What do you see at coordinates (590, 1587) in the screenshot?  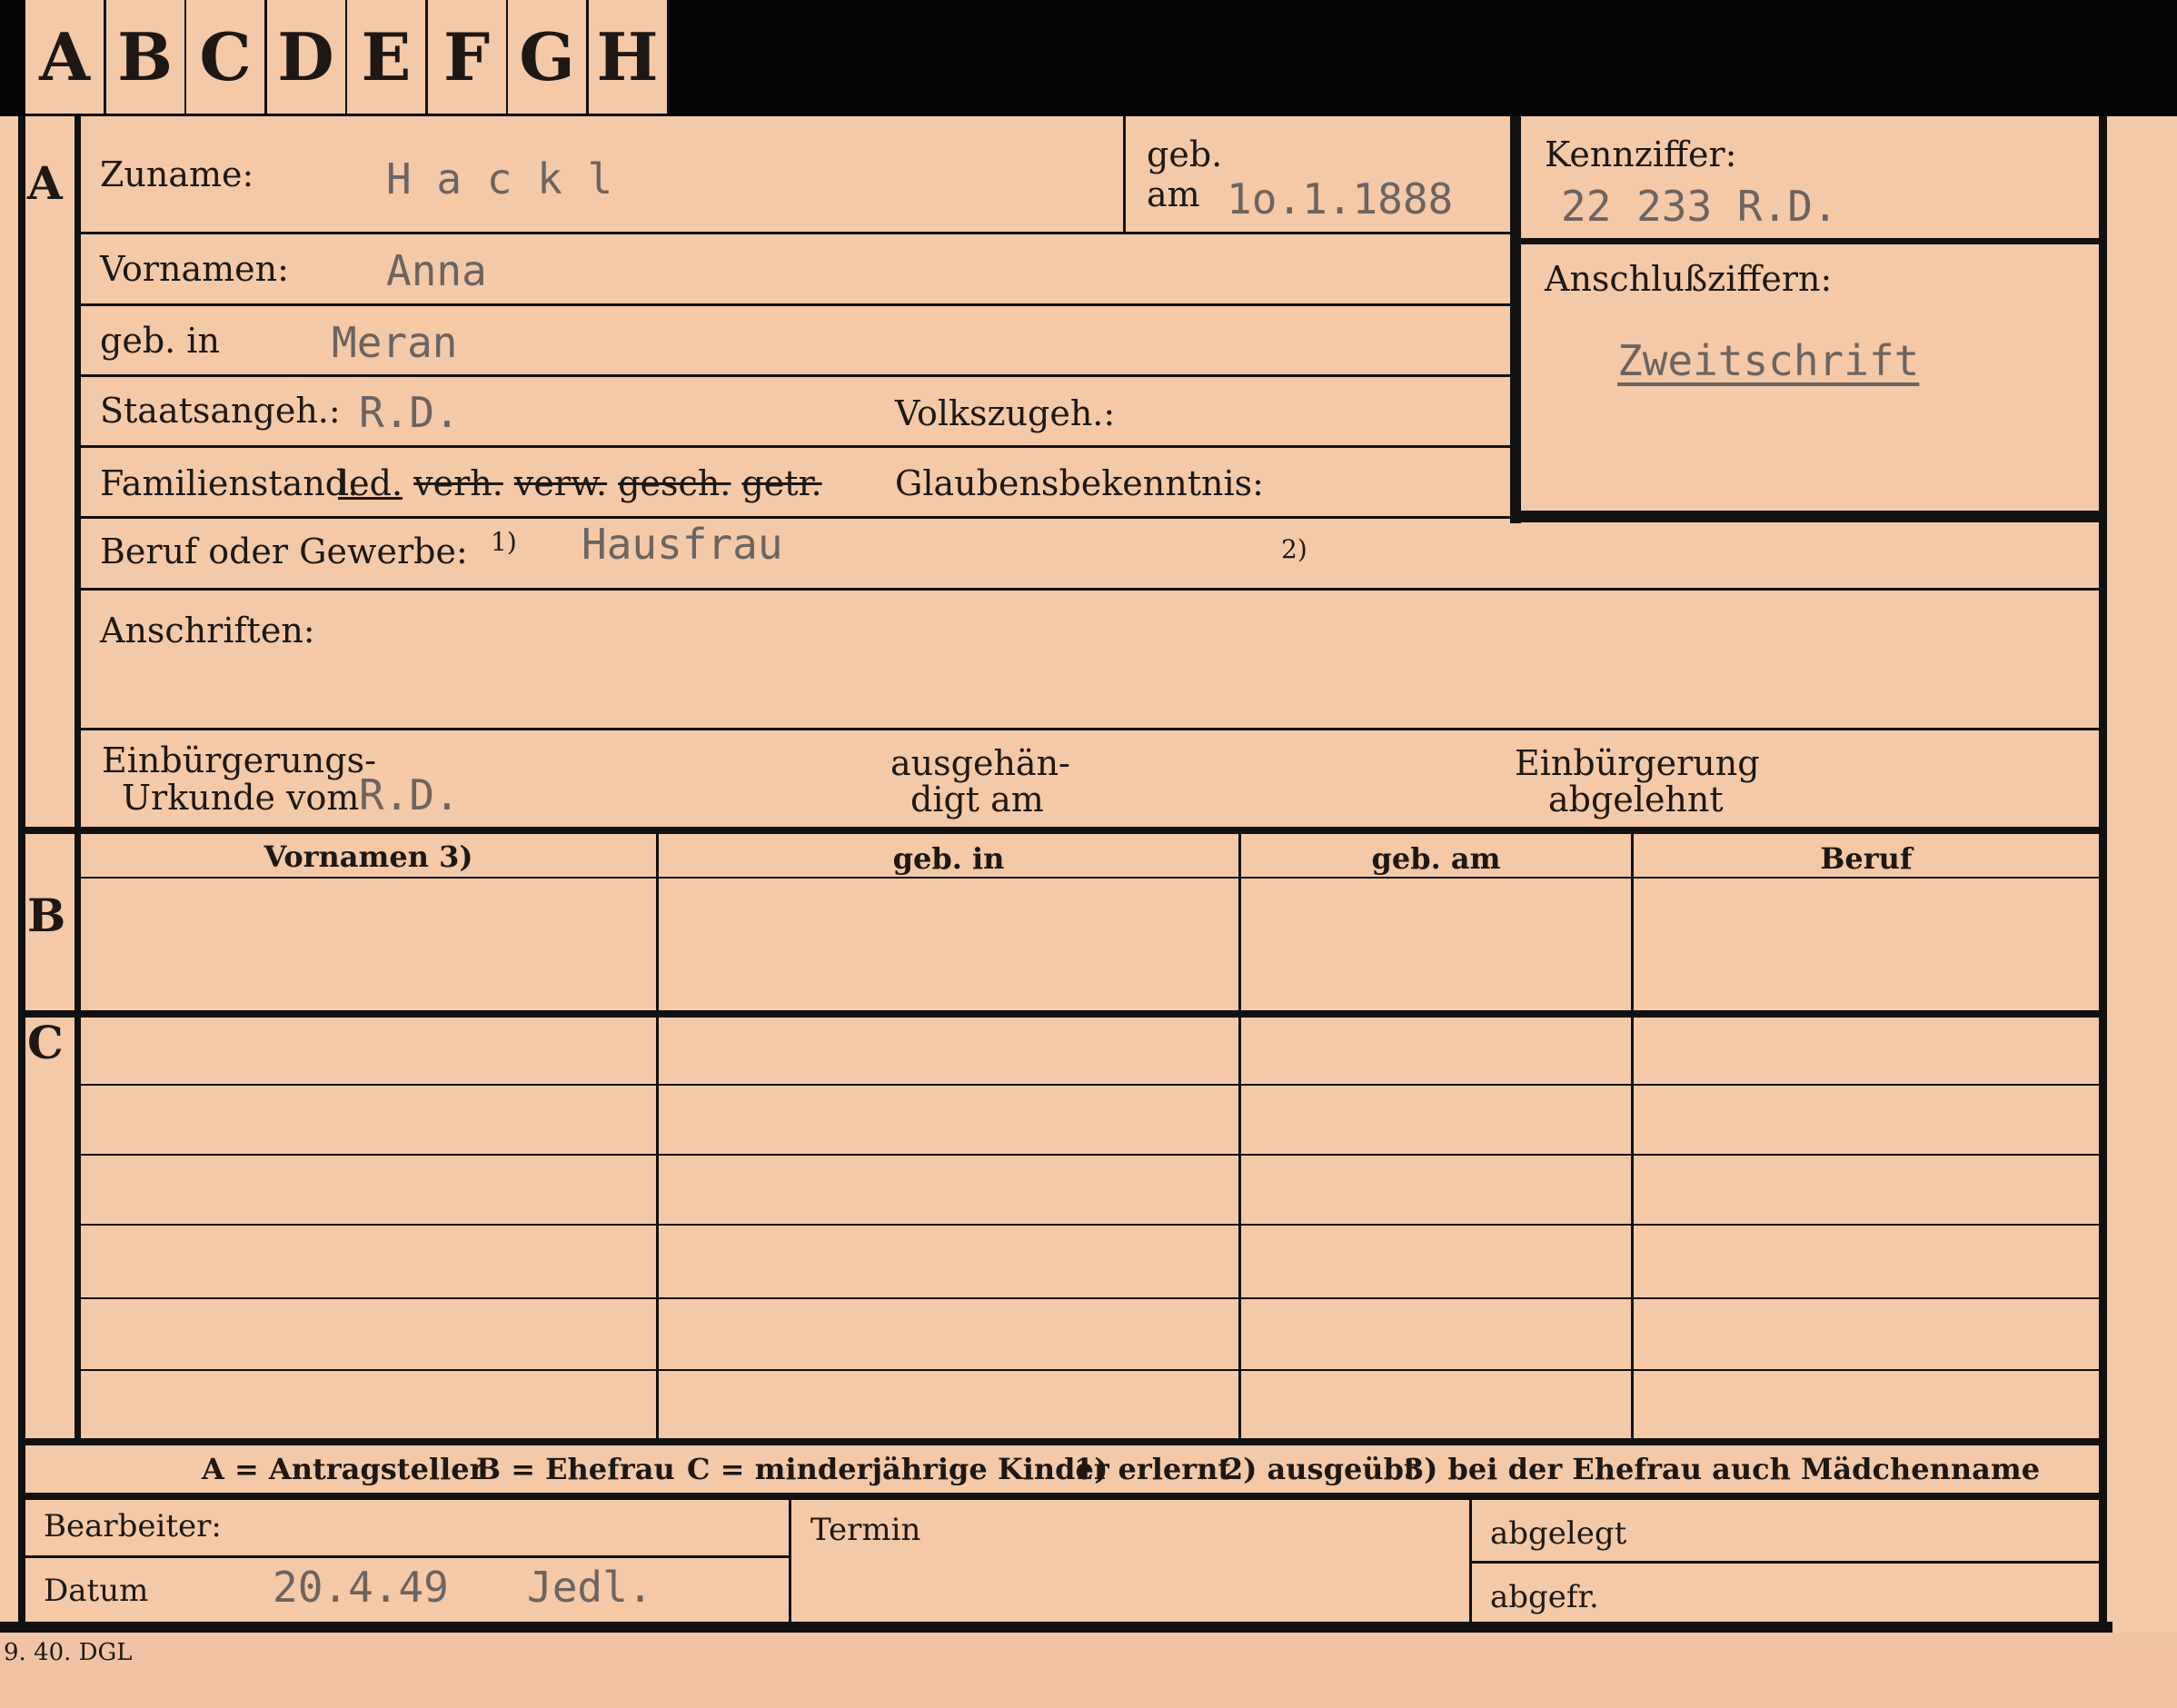 I see `signature: Jedl.` at bounding box center [590, 1587].